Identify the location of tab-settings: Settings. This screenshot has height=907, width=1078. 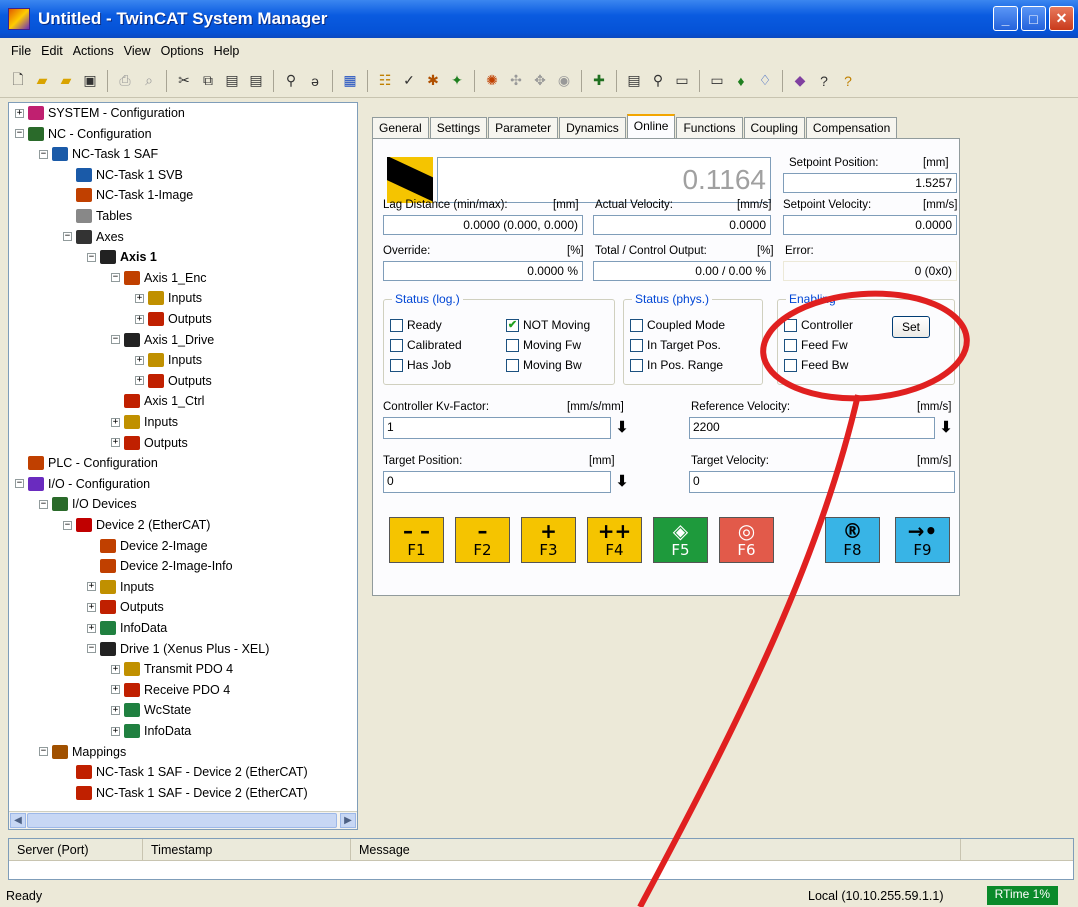
(458, 127).